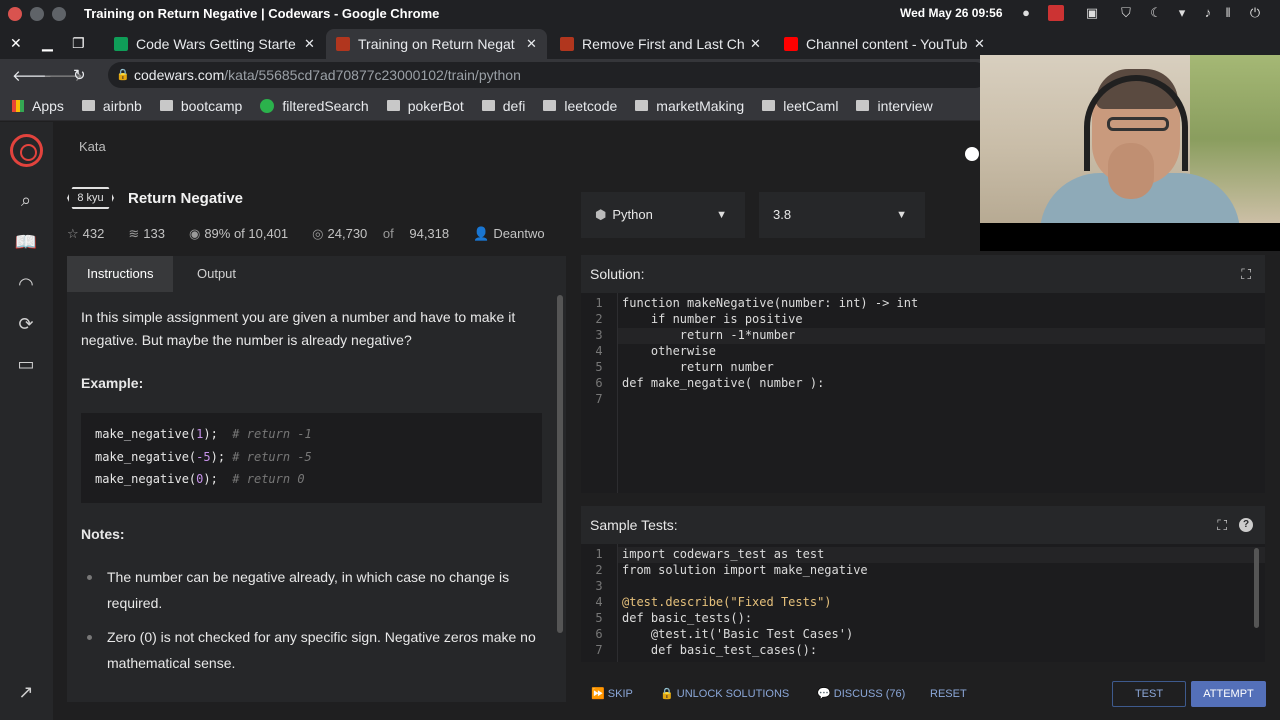 This screenshot has height=720, width=1280. Describe the element at coordinates (436, 44) in the screenshot. I see `tab-training-return-negative: Training on Return Negat ✕` at that location.